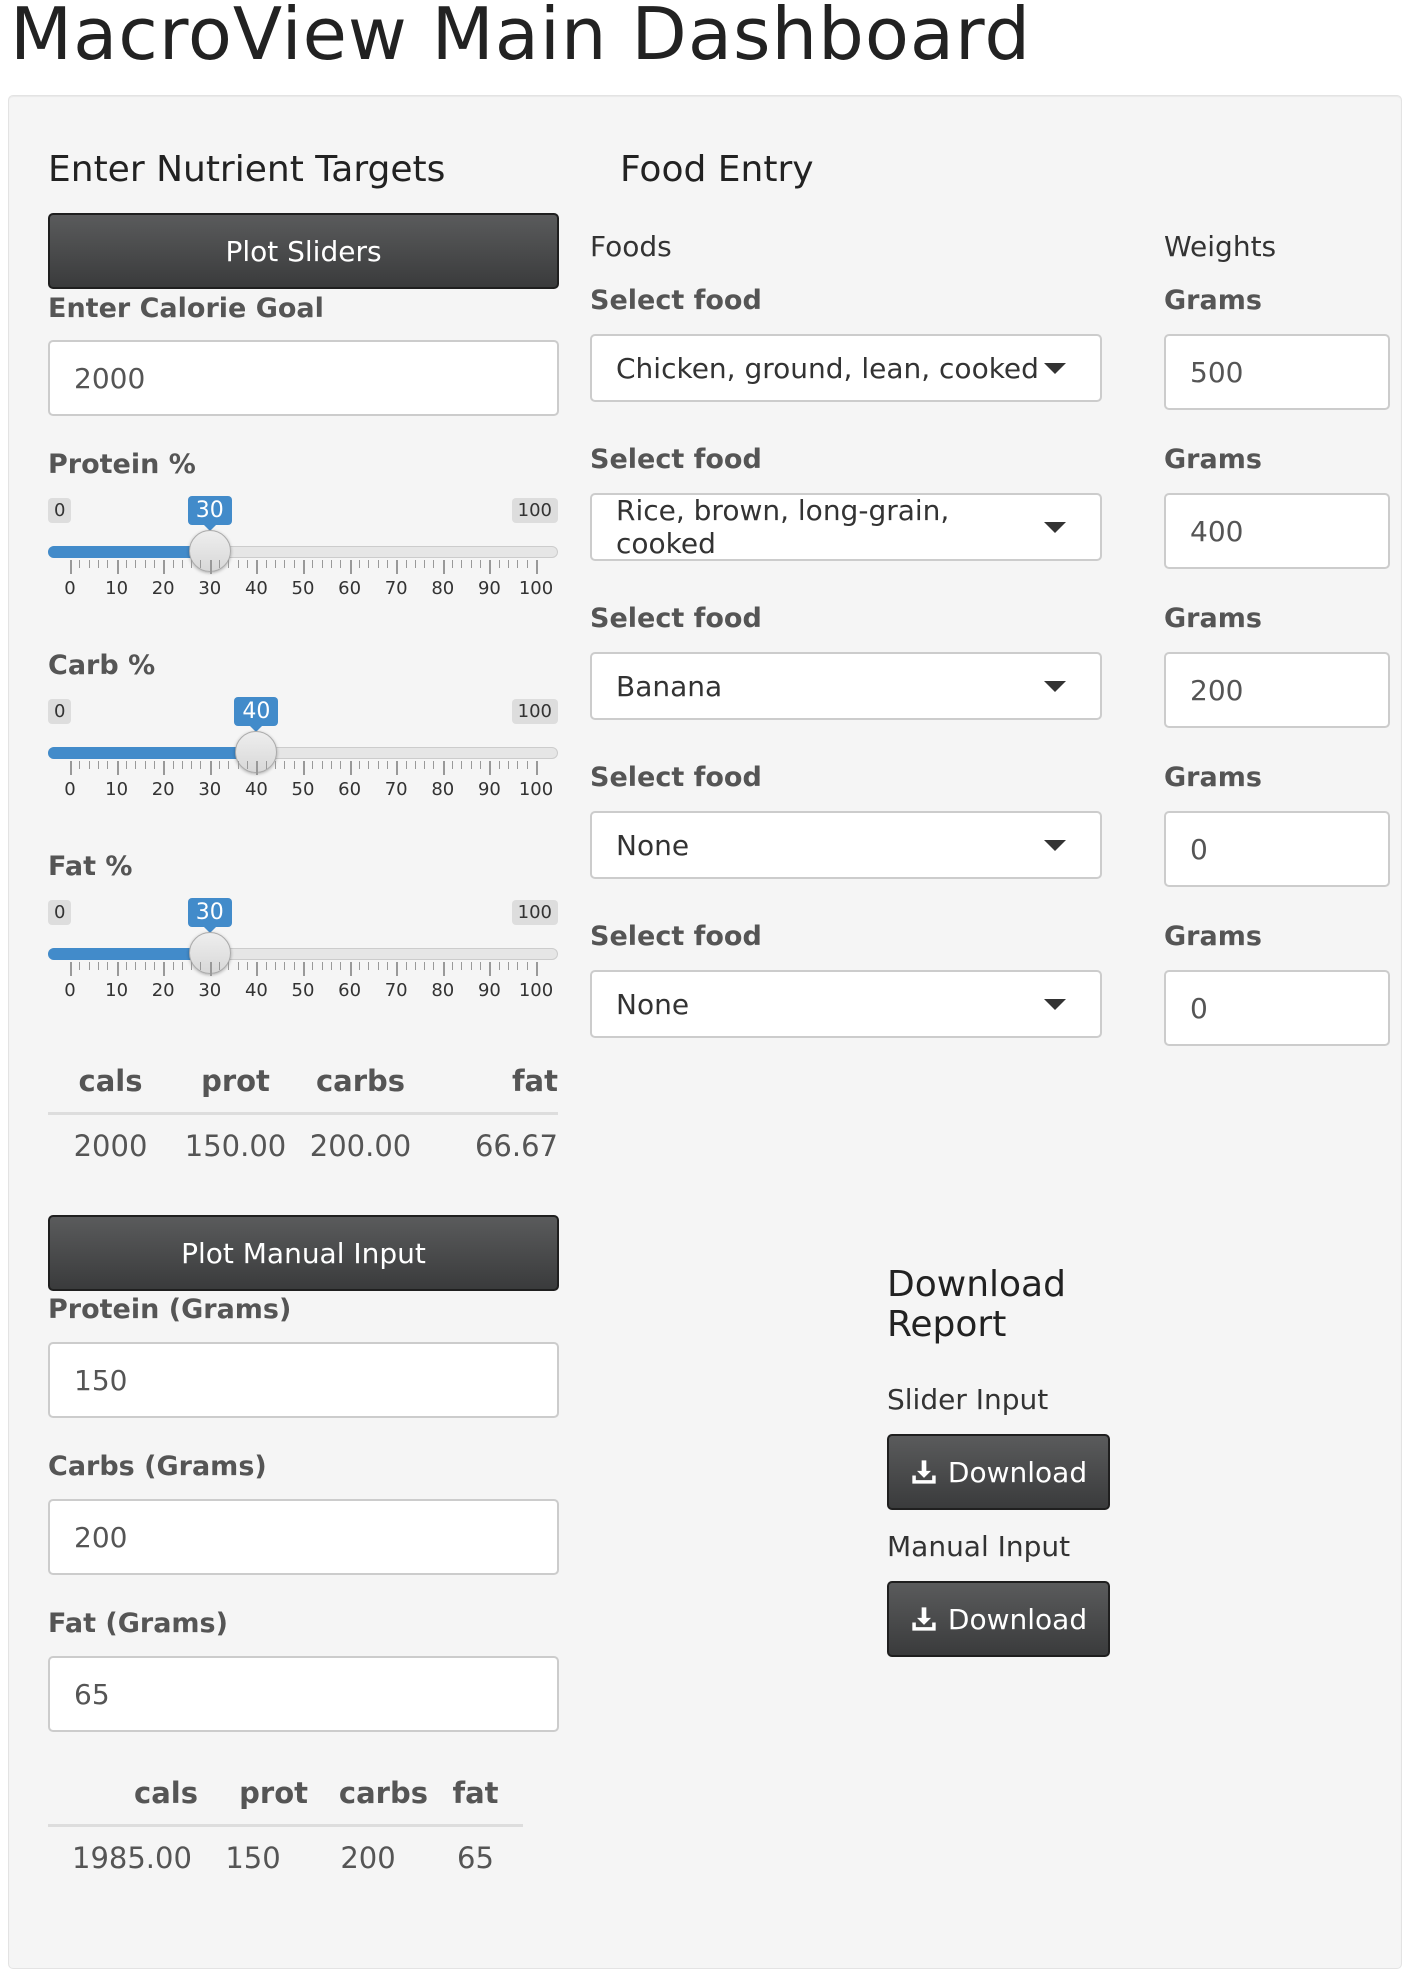  Describe the element at coordinates (1220, 246) in the screenshot. I see `weights-label: Weights` at that location.